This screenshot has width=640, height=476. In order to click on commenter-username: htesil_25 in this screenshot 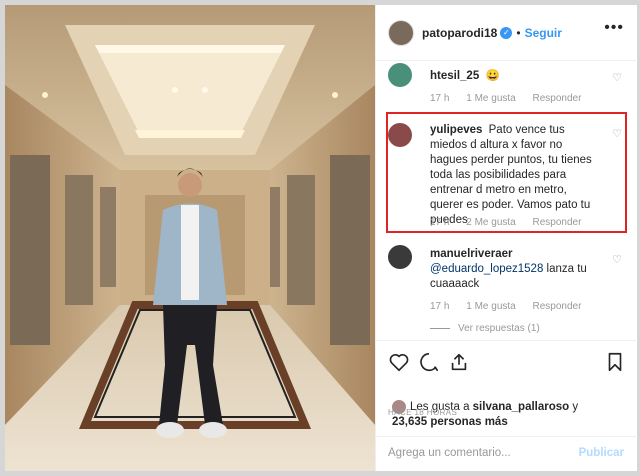, I will do `click(454, 76)`.